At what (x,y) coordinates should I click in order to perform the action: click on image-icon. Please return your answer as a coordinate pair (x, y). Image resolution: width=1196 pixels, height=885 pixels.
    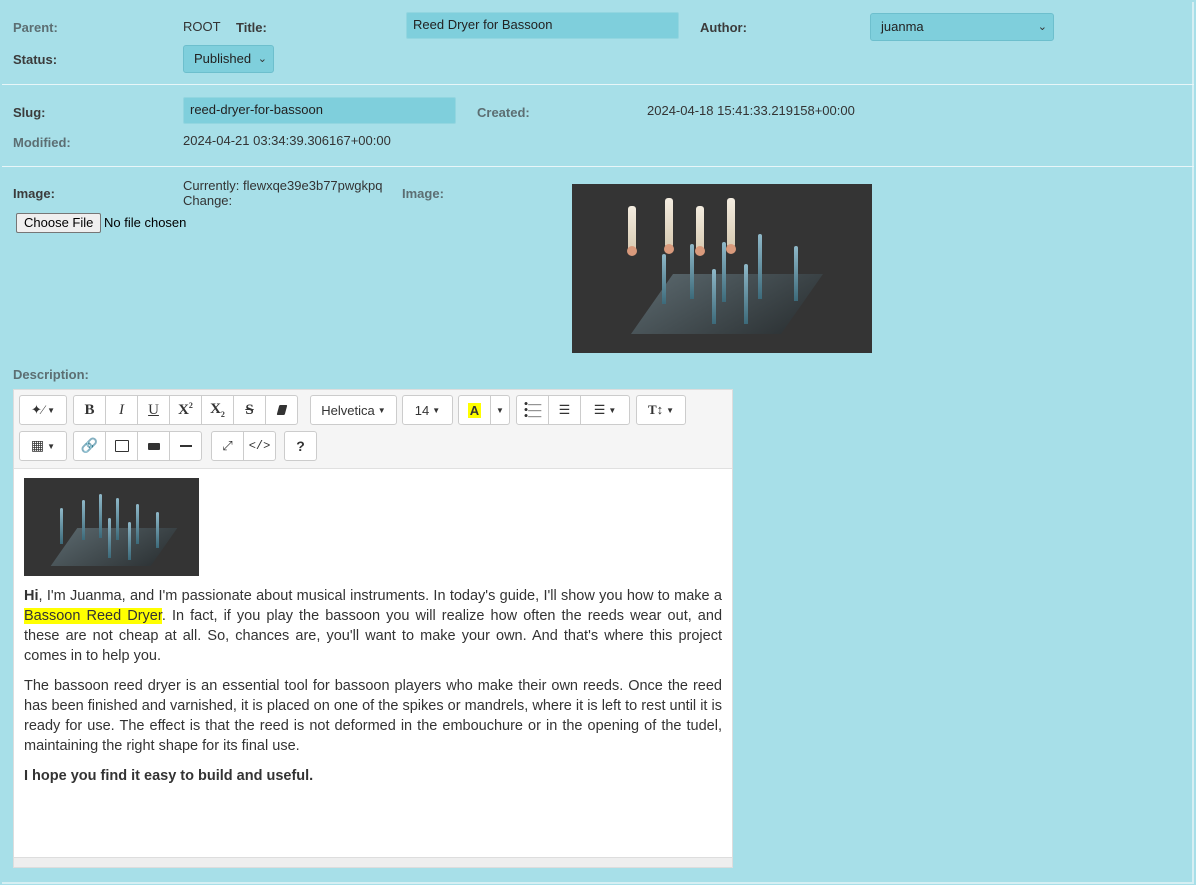
    Looking at the image, I should click on (121, 446).